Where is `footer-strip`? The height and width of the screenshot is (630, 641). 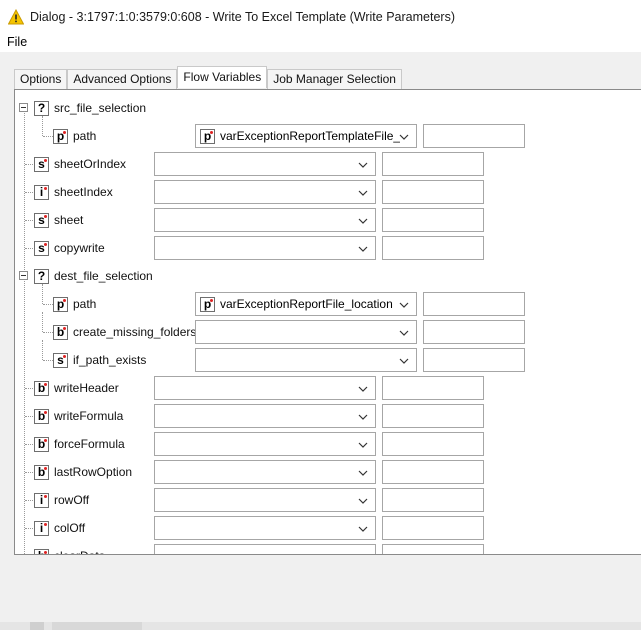
footer-strip is located at coordinates (320, 626).